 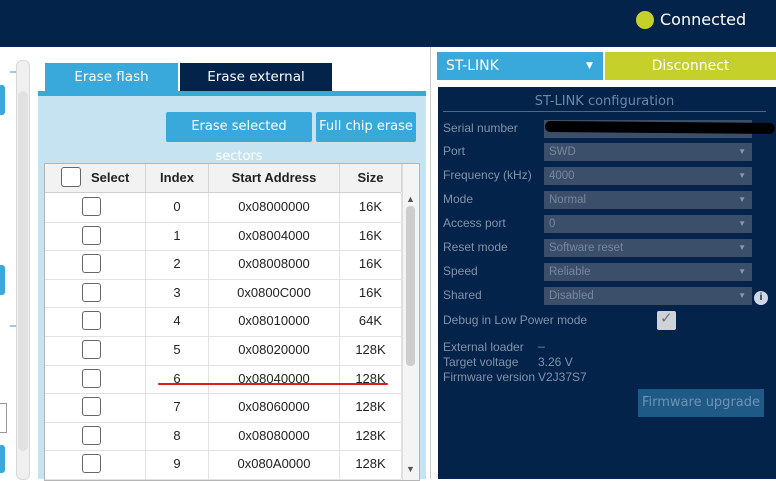 I want to click on access-port-label: Access port, so click(x=474, y=223).